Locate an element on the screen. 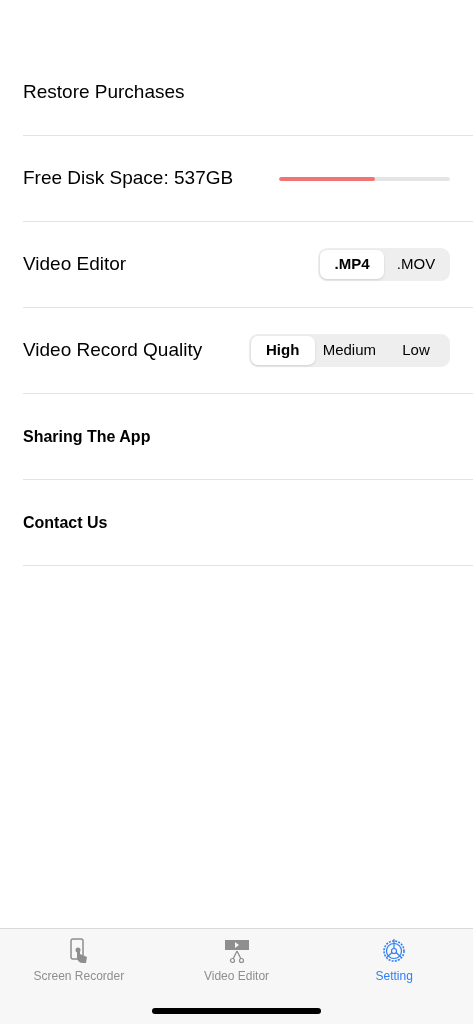 The width and height of the screenshot is (473, 1024). settings-icon is located at coordinates (394, 951).